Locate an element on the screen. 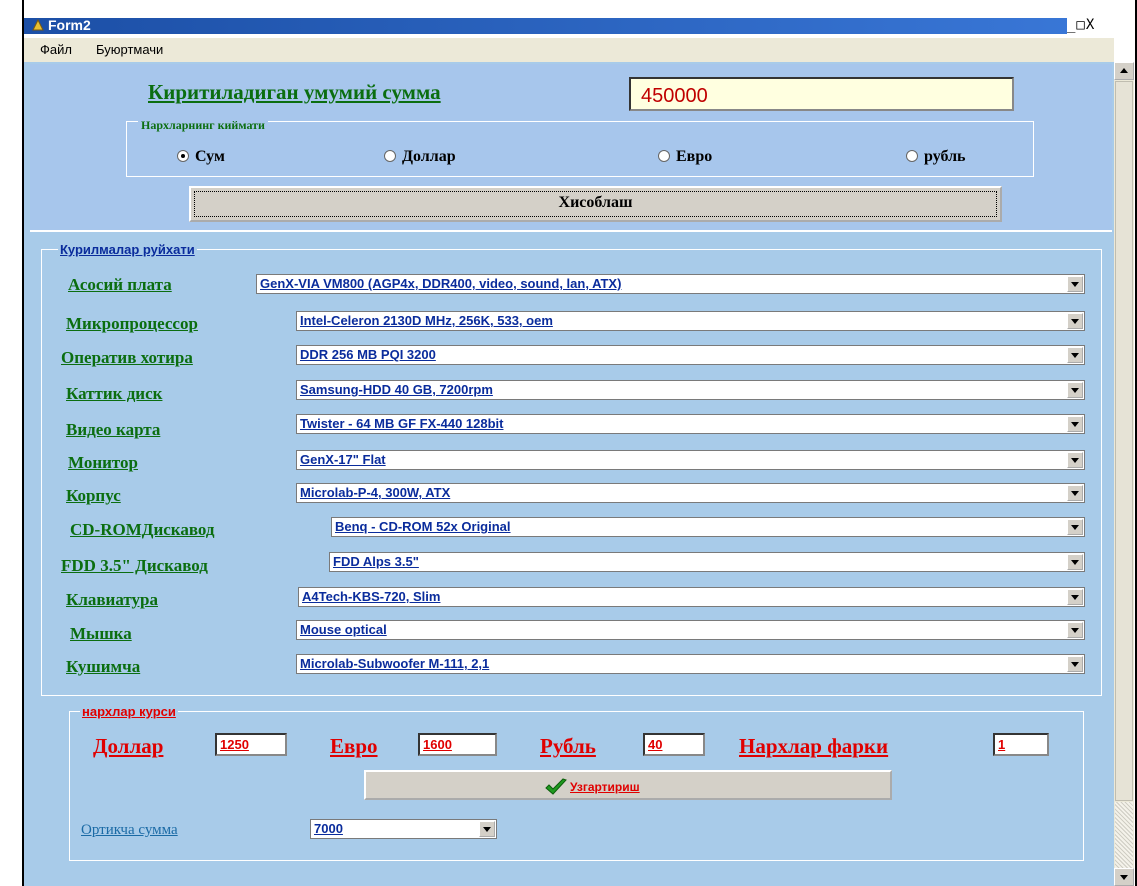 The width and height of the screenshot is (1137, 886). checkmark-icon is located at coordinates (556, 786).